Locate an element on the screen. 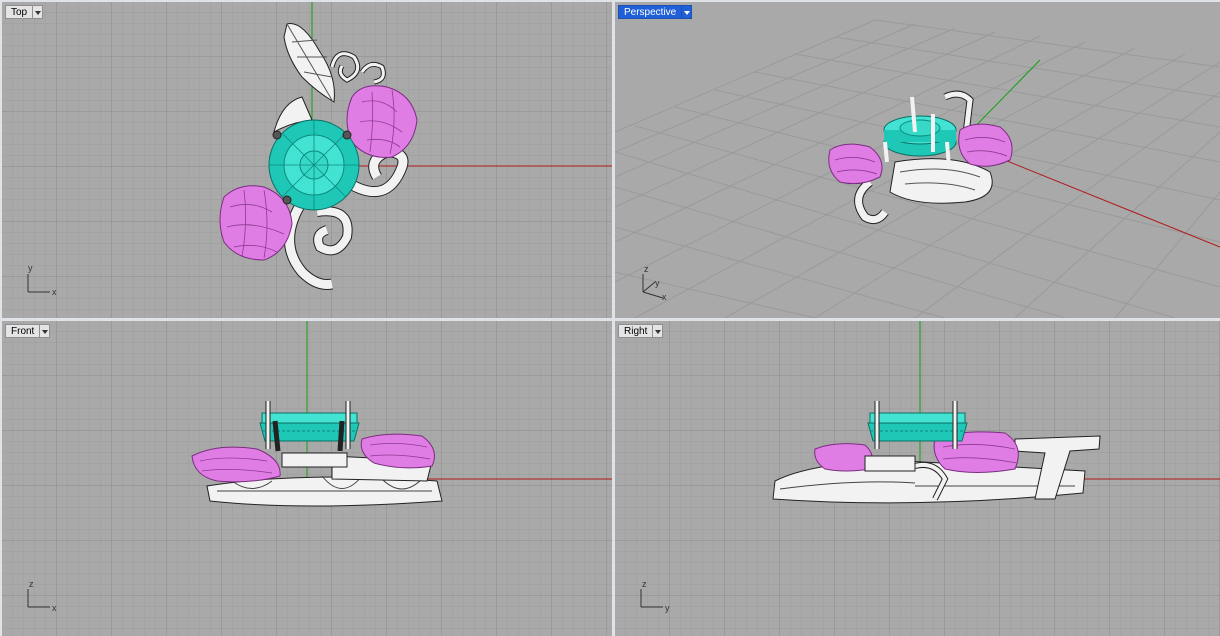 This screenshot has height=636, width=1220. viewport-name-right: Right is located at coordinates (636, 331).